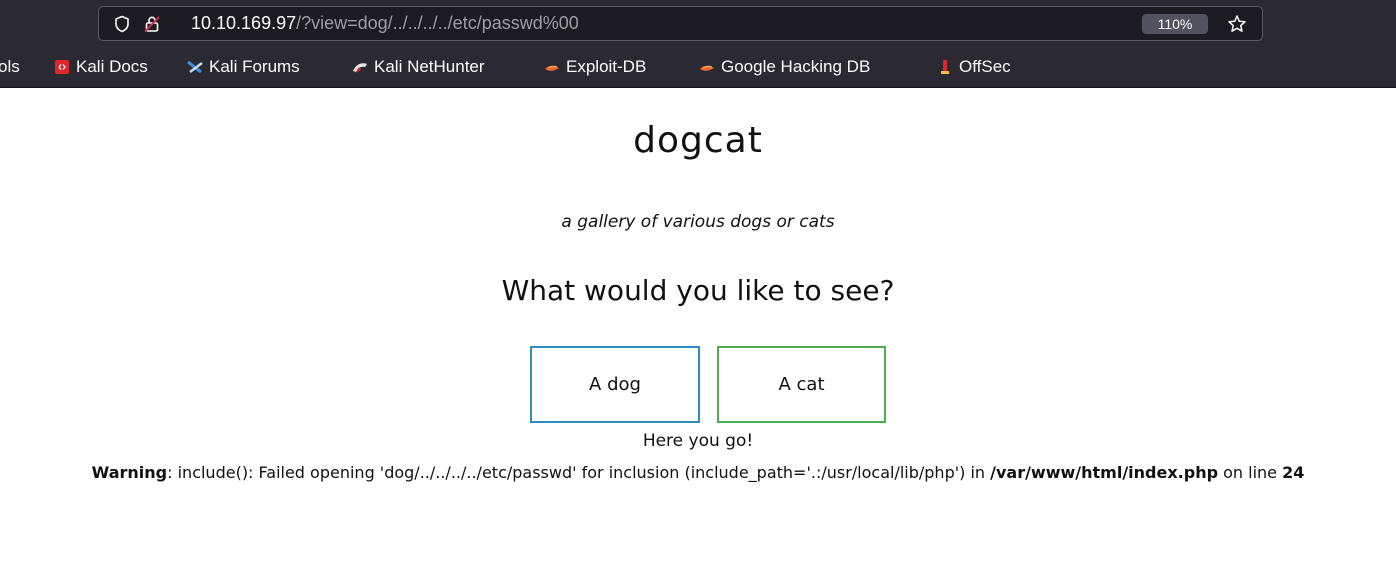  I want to click on bookmark-label: Exploit-DB, so click(606, 66).